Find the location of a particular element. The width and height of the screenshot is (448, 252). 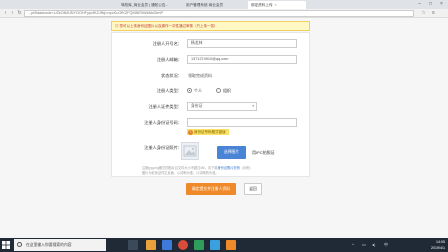

tab-label: 用户管理系统-商业会员 is located at coordinates (205, 5).